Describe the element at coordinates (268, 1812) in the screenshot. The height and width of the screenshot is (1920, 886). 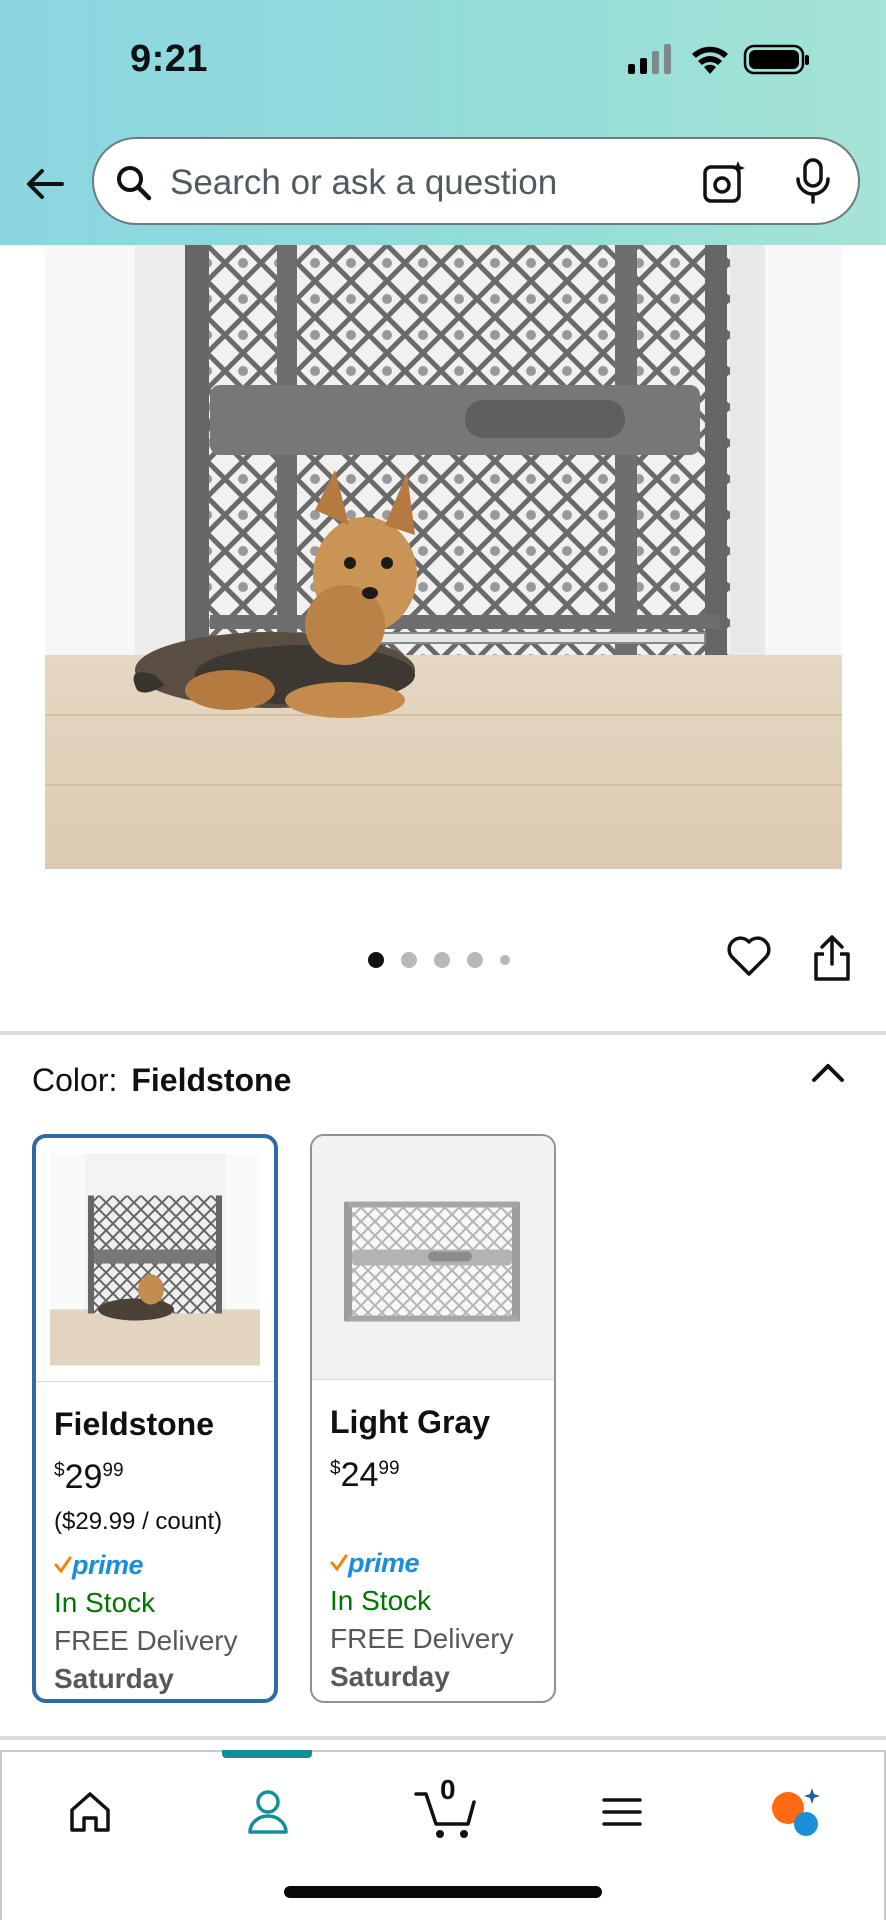
I see `account-icon` at that location.